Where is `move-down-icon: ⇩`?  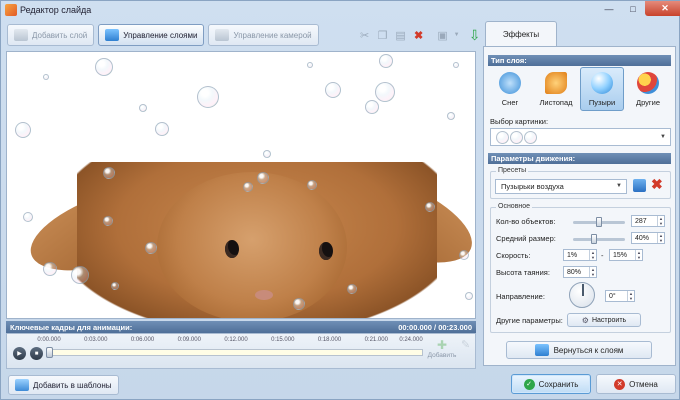
move-down-icon: ⇩ is located at coordinates (475, 35).